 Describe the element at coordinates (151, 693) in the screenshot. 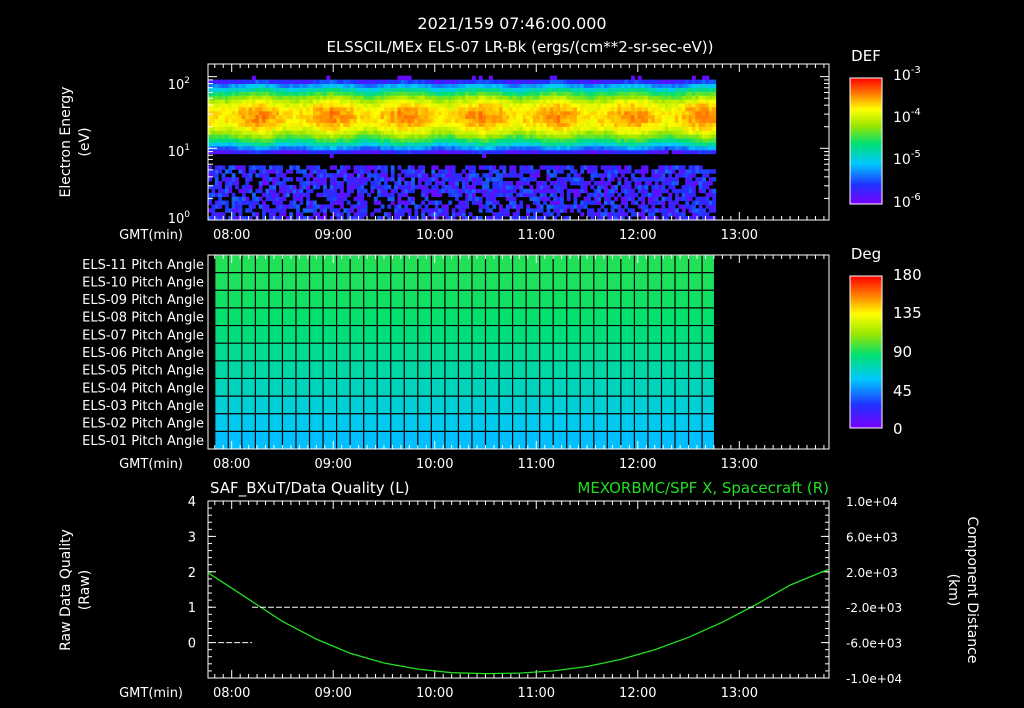

I see `quality-xaxis-label: GMT(min)` at that location.